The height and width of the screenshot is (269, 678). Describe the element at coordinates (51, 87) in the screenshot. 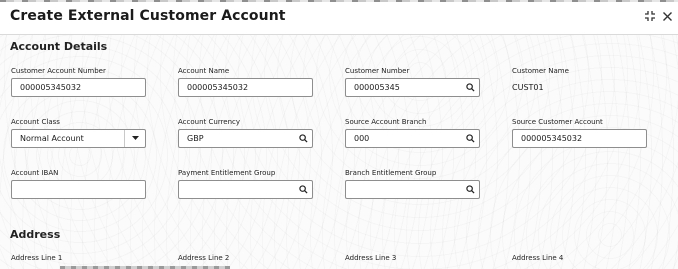

I see `customer-account-number-value: 000005345032` at that location.